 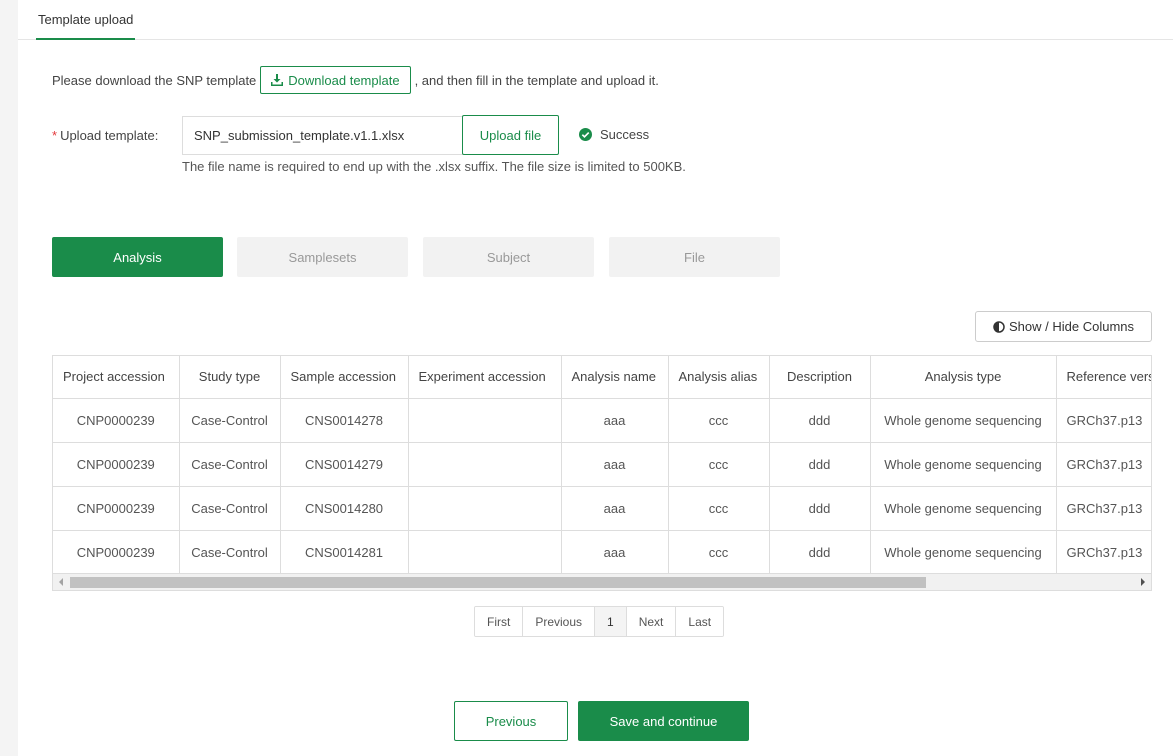 I want to click on column-header: Experiment accession, so click(x=485, y=377).